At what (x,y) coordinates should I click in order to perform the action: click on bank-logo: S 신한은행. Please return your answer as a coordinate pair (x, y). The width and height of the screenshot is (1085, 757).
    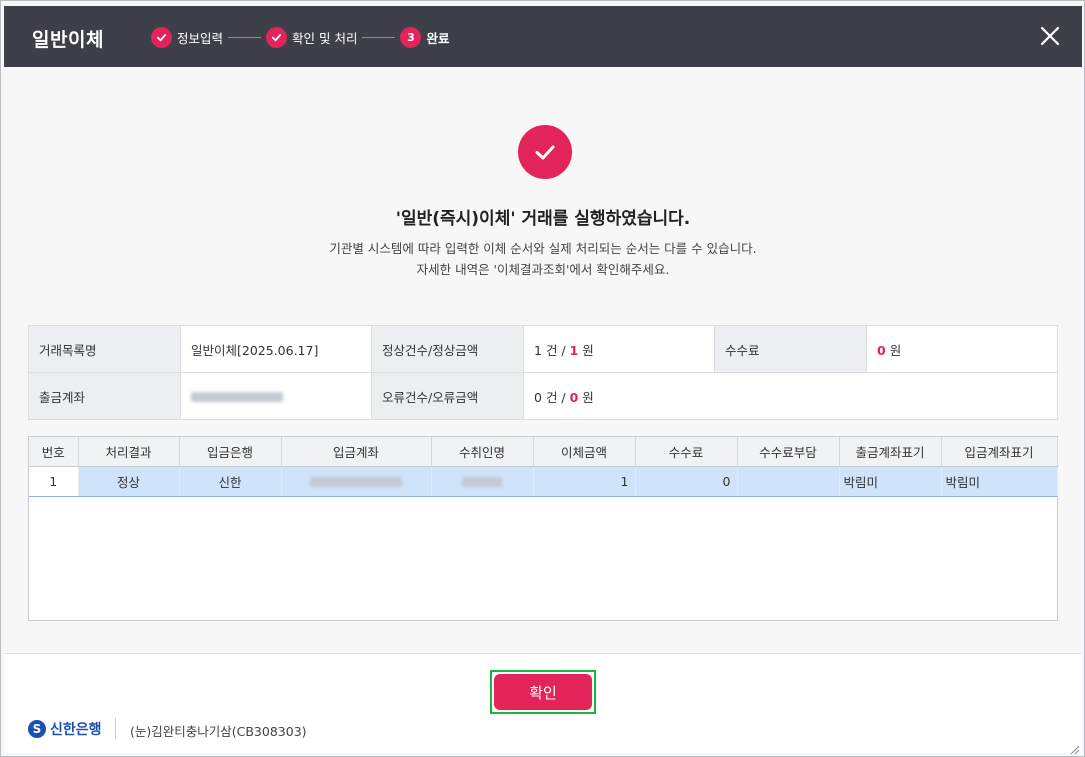
    Looking at the image, I should click on (65, 729).